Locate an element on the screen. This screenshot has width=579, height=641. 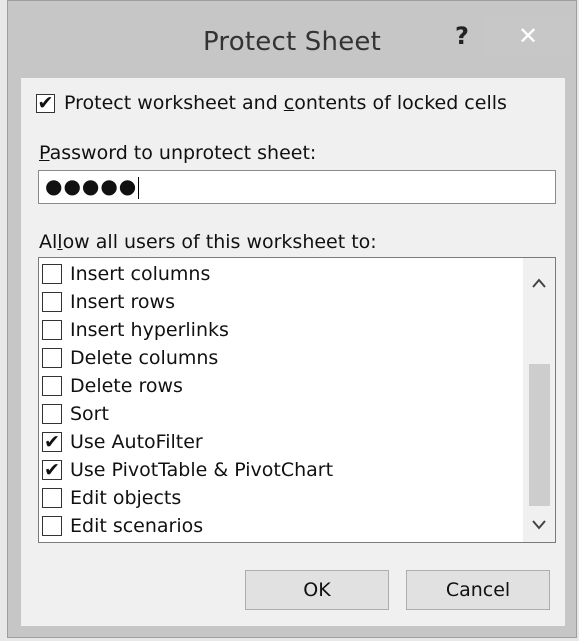
permission-label: Insert hyperlinks is located at coordinates (149, 330).